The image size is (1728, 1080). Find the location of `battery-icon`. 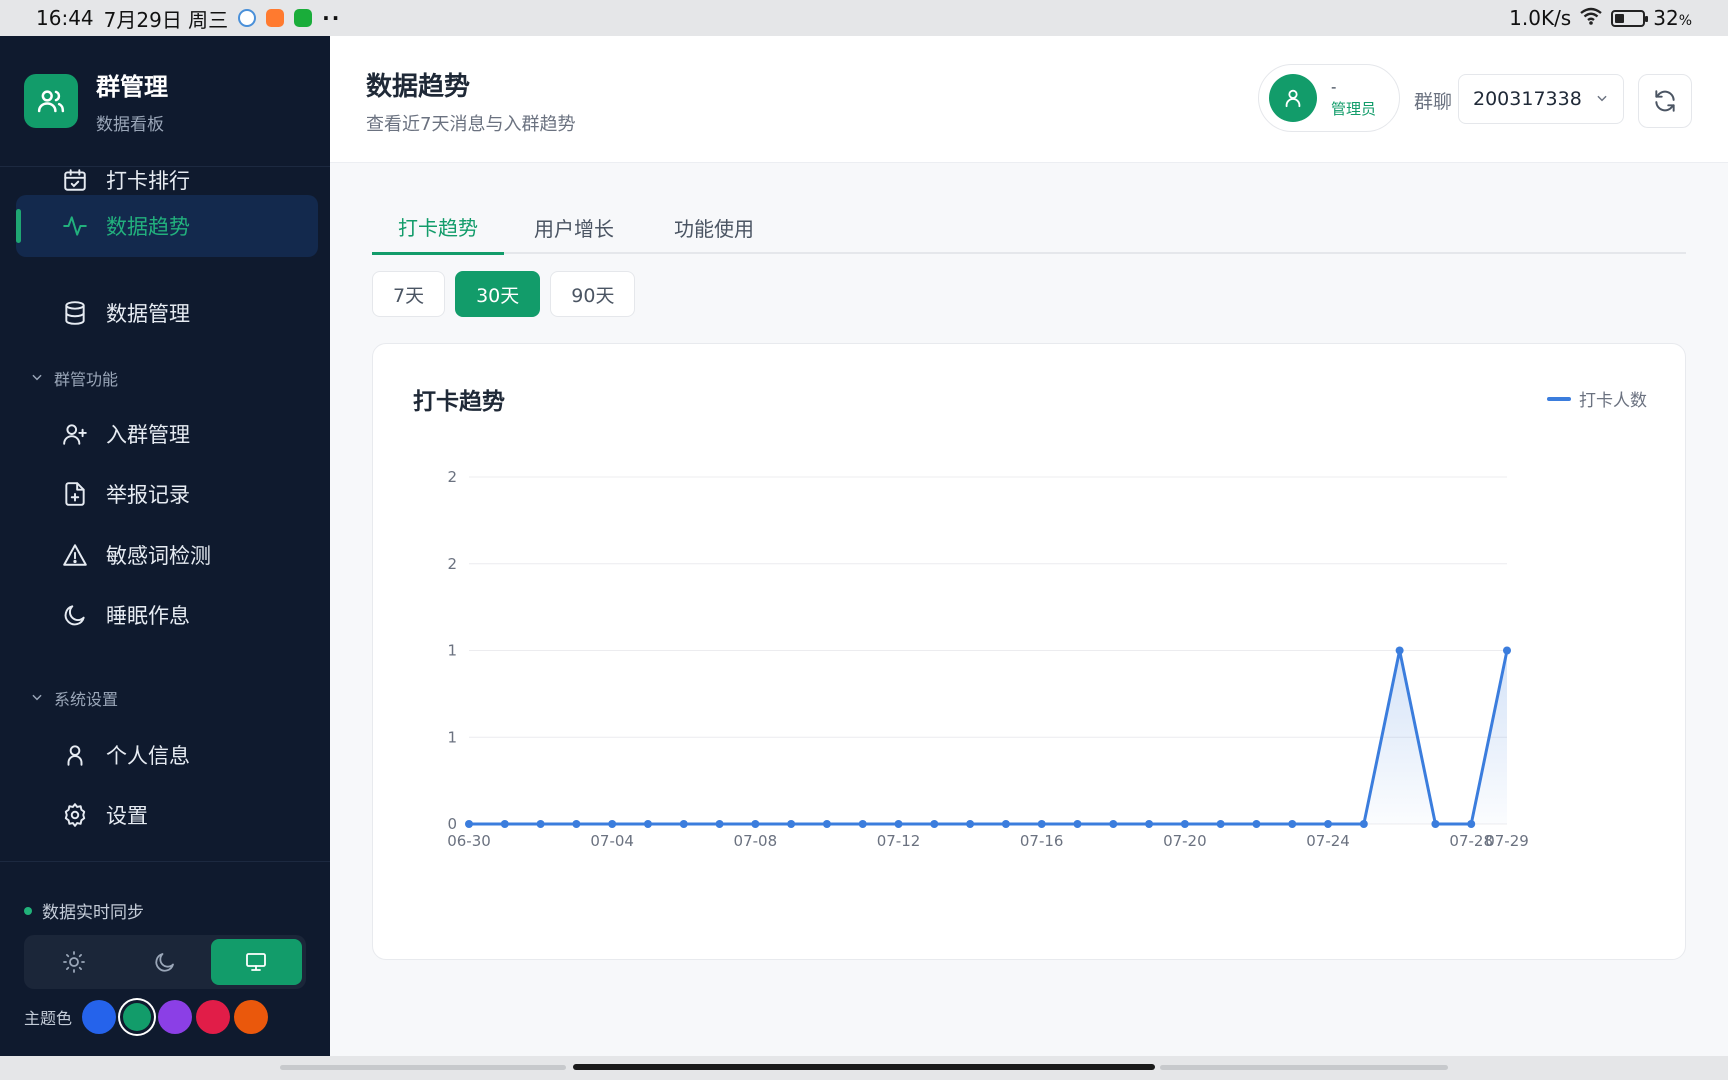

battery-icon is located at coordinates (1630, 18).